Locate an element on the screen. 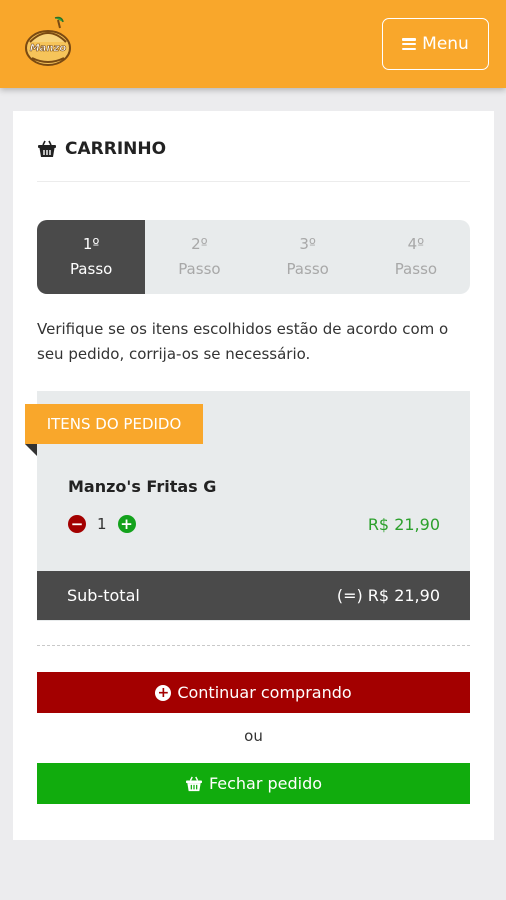  menu-button-label: Menu is located at coordinates (445, 44).